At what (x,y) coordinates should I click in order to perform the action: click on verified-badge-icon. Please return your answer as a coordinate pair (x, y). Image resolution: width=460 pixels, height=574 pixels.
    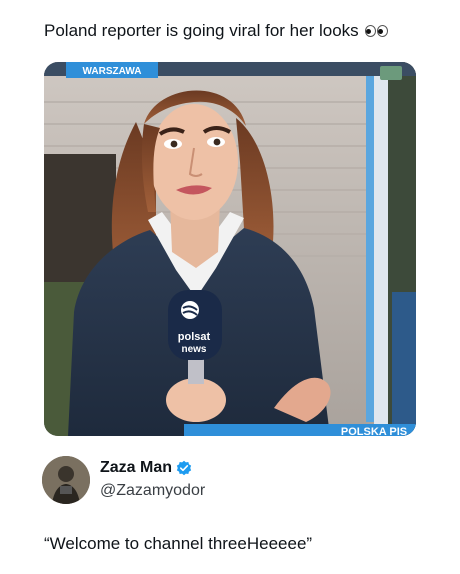
    Looking at the image, I should click on (184, 468).